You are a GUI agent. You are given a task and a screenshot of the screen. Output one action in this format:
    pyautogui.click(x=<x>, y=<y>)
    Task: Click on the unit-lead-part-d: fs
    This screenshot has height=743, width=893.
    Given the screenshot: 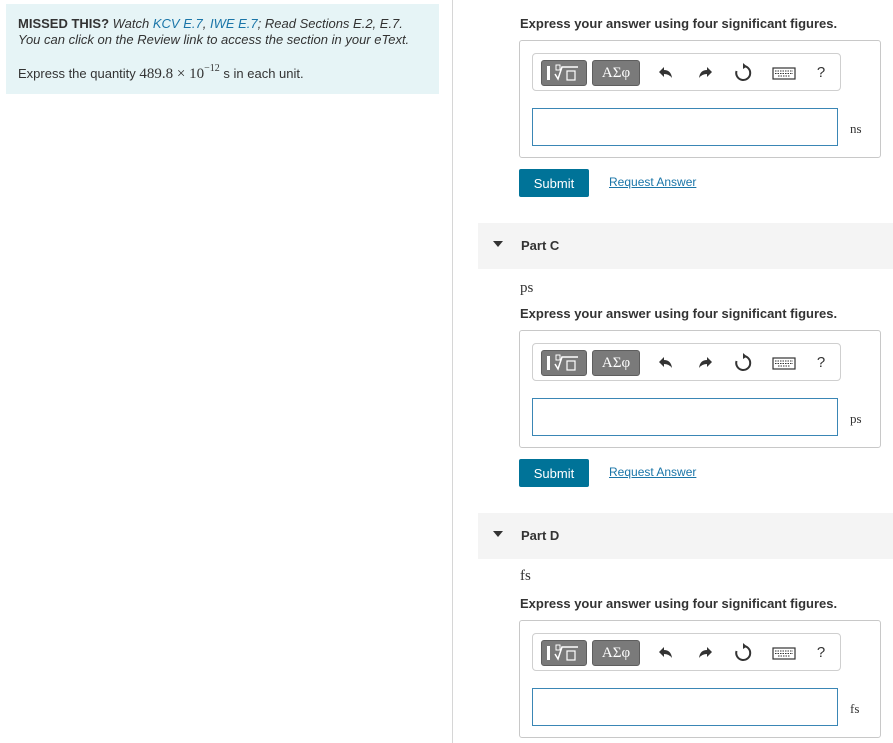 What is the action you would take?
    pyautogui.click(x=525, y=576)
    